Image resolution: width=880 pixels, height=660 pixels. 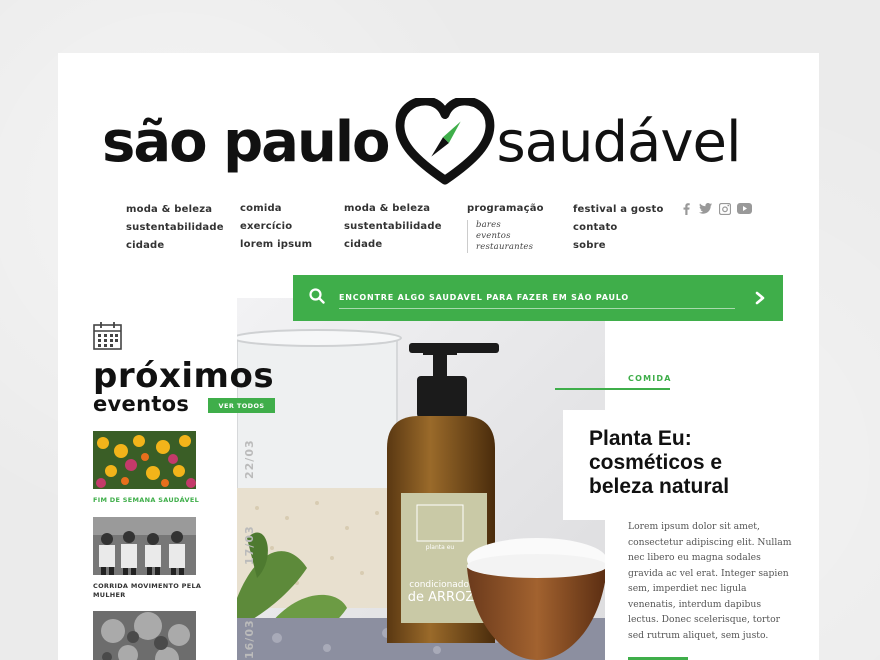 I want to click on nav-link-sobre: sobre, so click(x=618, y=246).